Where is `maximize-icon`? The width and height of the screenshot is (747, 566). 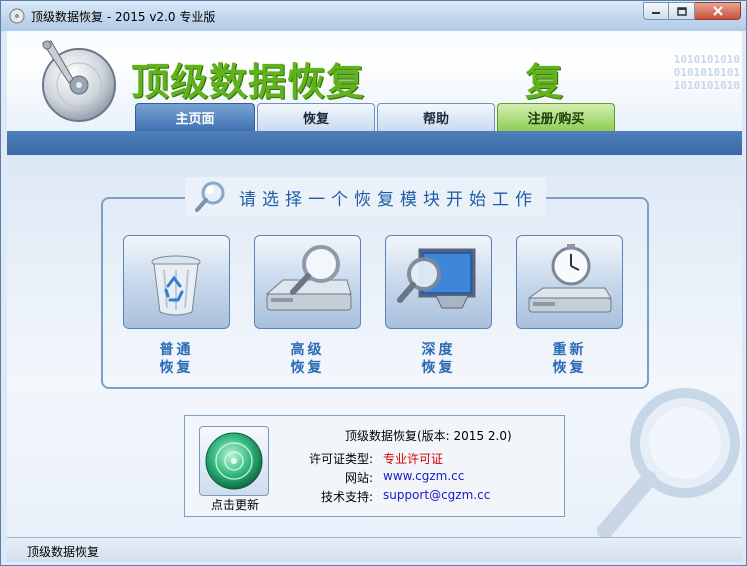
maximize-icon is located at coordinates (681, 11).